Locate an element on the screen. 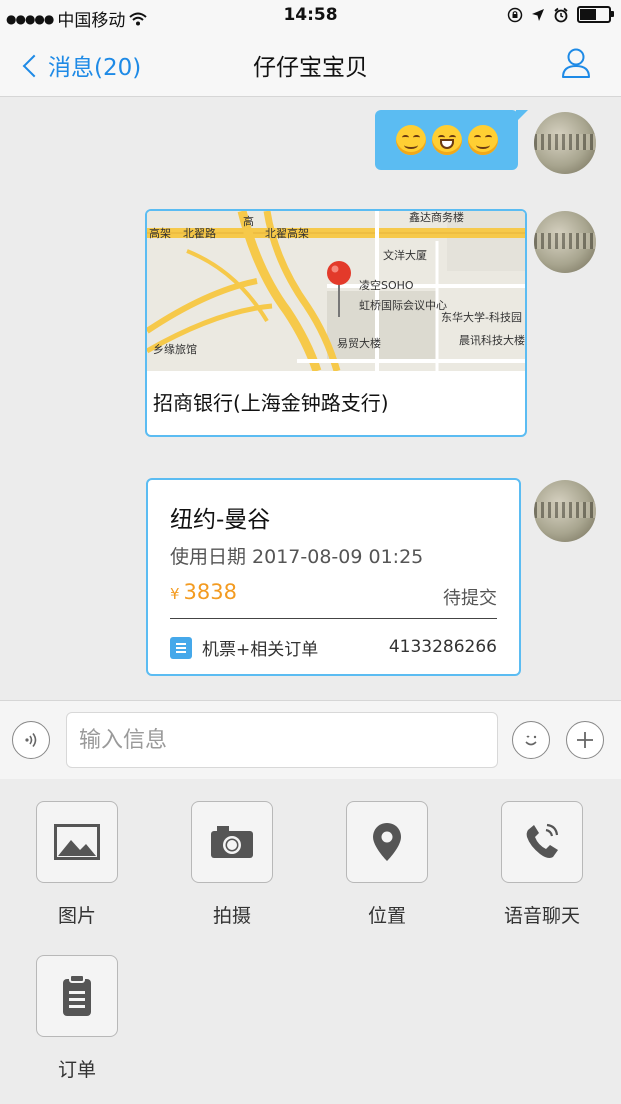 Image resolution: width=621 pixels, height=1104 pixels. order-date: 使用日期 2017-08-09 01:25 is located at coordinates (297, 557).